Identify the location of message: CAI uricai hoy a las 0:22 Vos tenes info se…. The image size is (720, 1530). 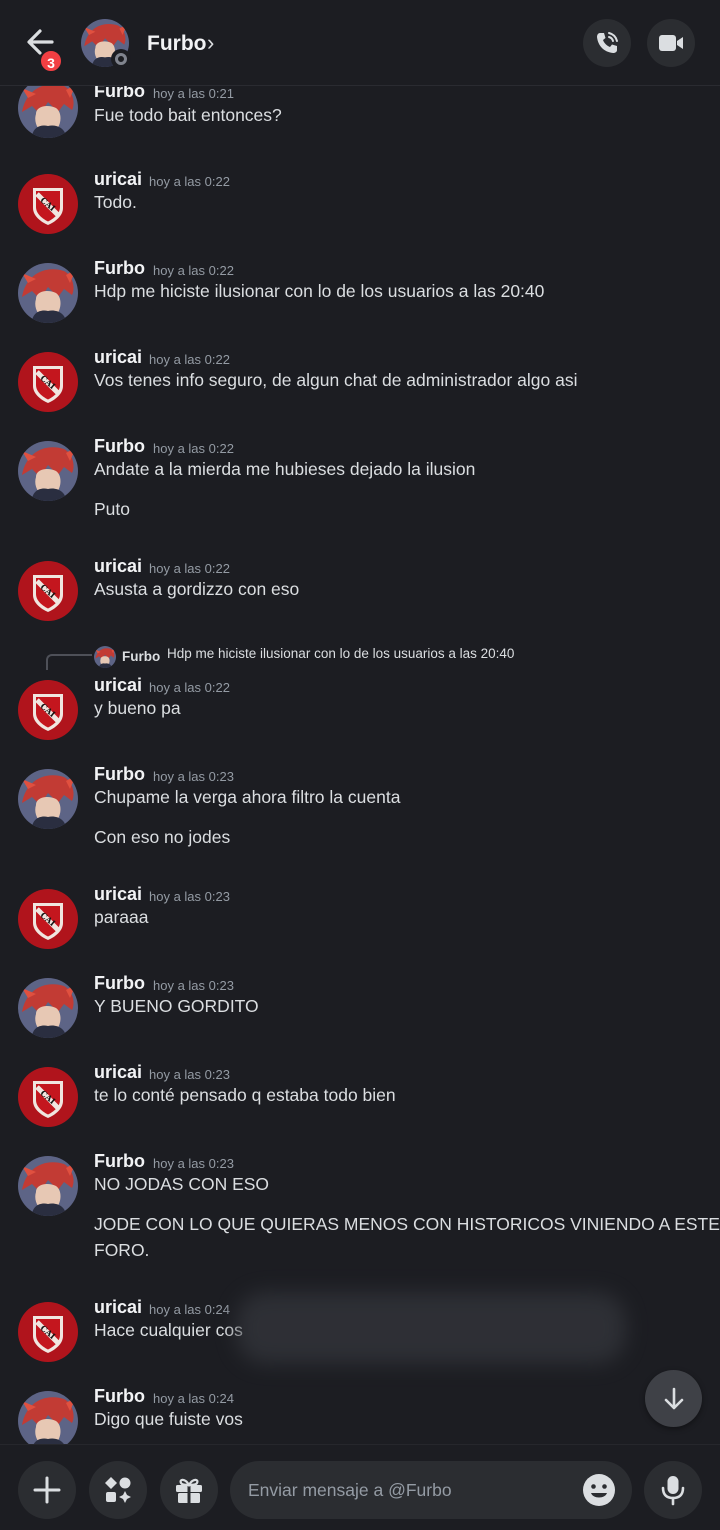
(360, 379).